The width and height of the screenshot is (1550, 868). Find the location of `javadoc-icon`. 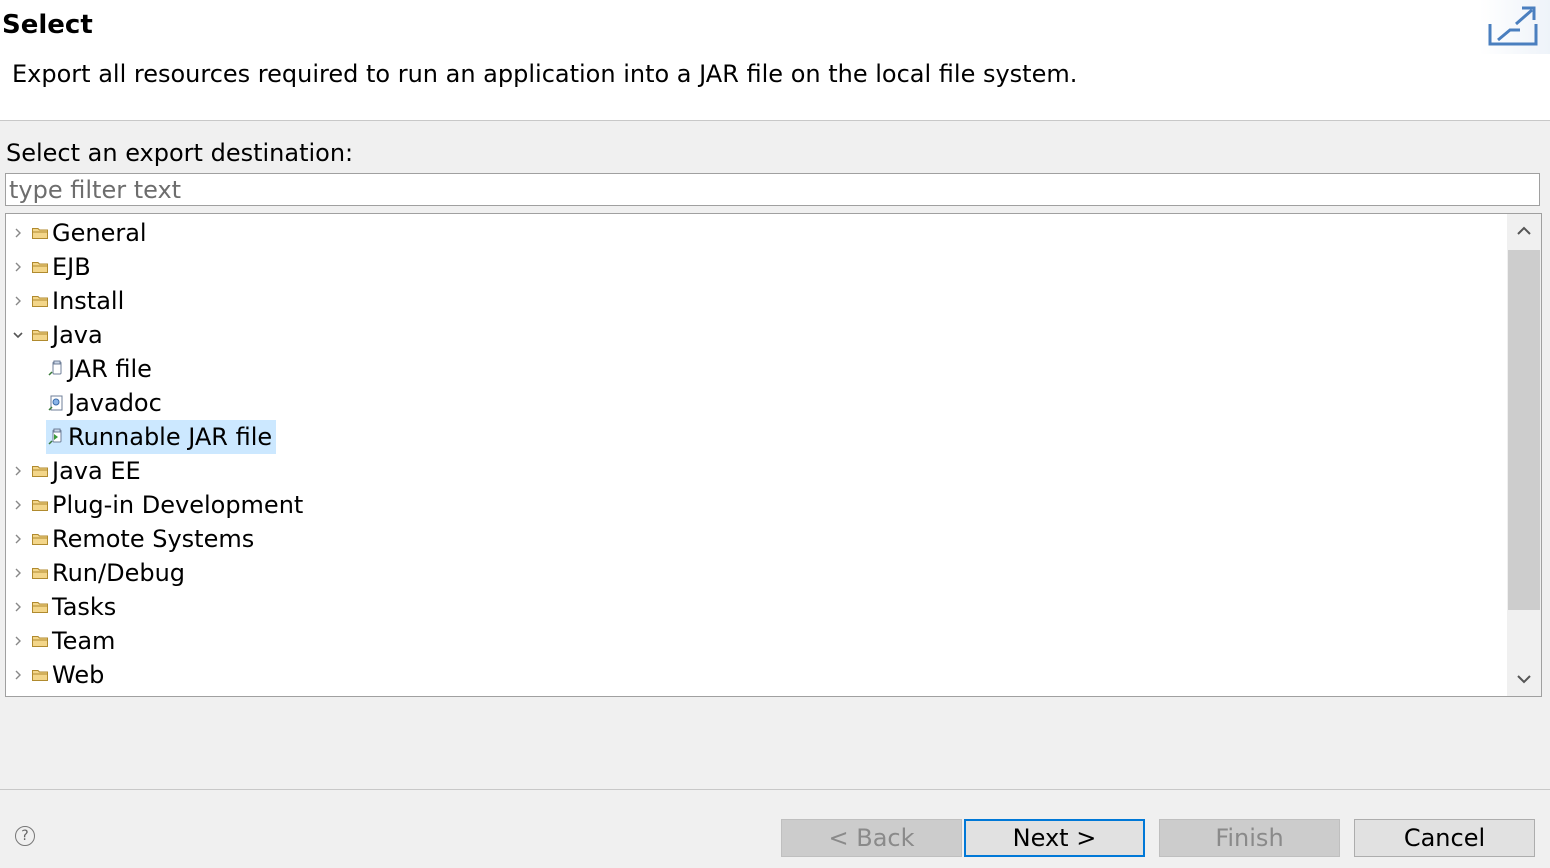

javadoc-icon is located at coordinates (56, 403).